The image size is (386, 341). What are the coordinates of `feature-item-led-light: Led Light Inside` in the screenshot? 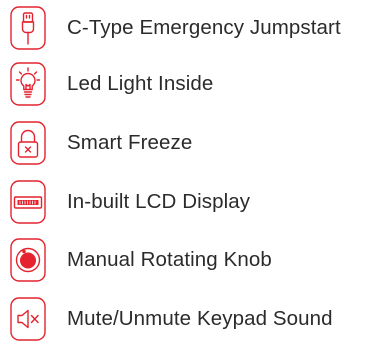 It's located at (193, 84).